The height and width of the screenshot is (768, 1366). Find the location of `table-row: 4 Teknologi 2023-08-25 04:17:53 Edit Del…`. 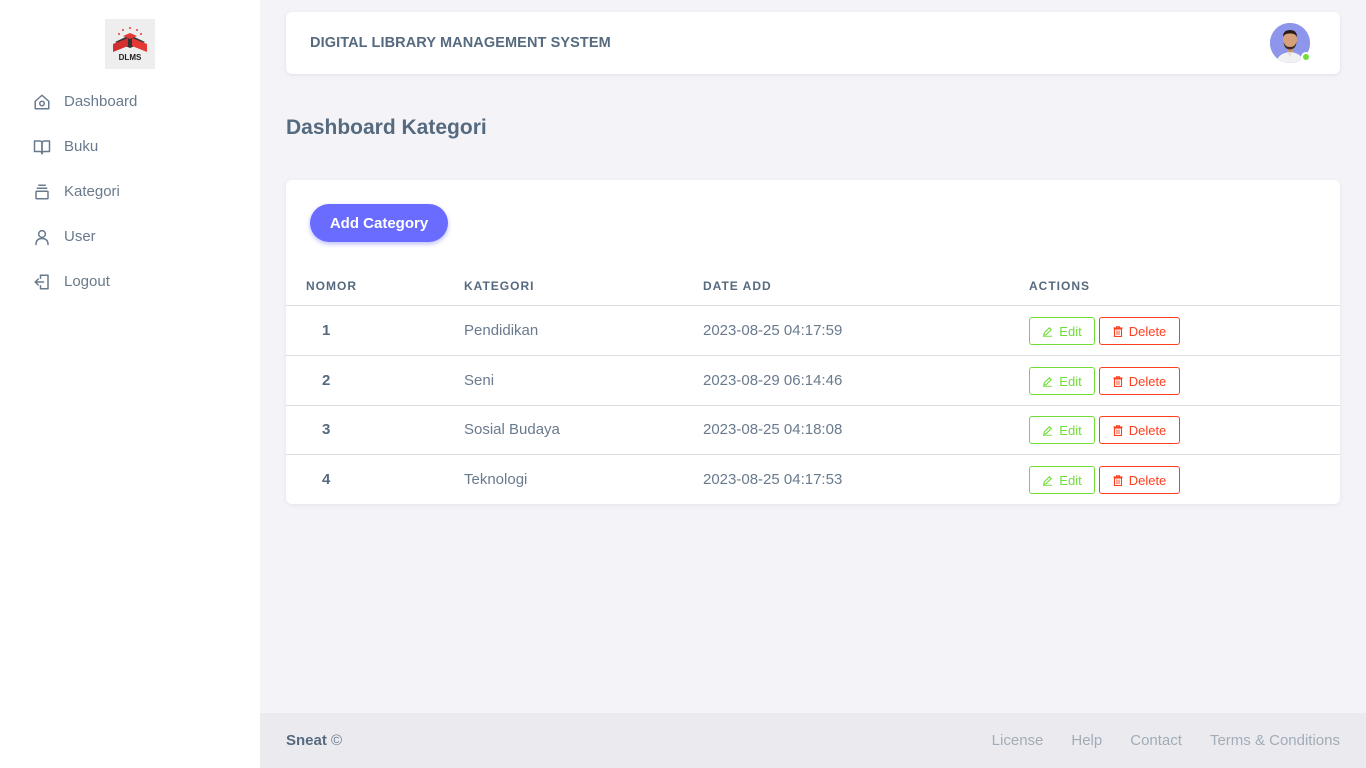

table-row: 4 Teknologi 2023-08-25 04:17:53 Edit Del… is located at coordinates (813, 480).